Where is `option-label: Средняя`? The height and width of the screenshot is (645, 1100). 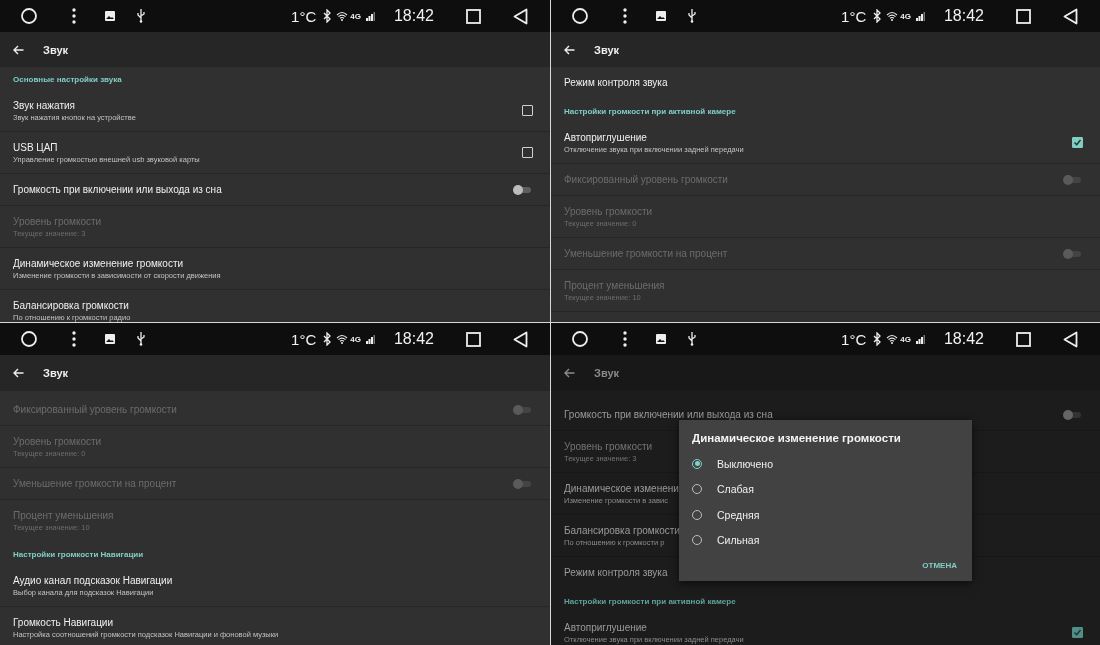 option-label: Средняя is located at coordinates (738, 514).